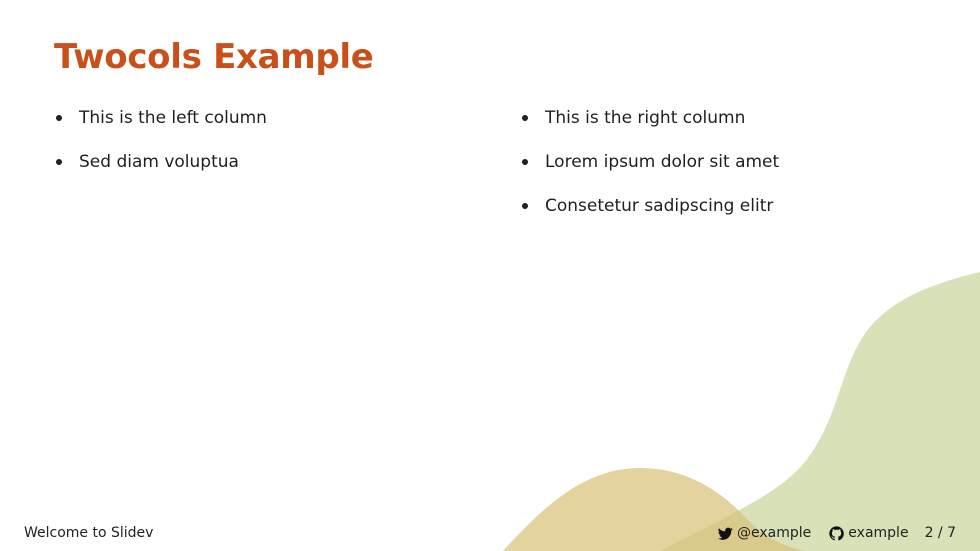 Image resolution: width=980 pixels, height=551 pixels. I want to click on twitter-link: @example, so click(764, 533).